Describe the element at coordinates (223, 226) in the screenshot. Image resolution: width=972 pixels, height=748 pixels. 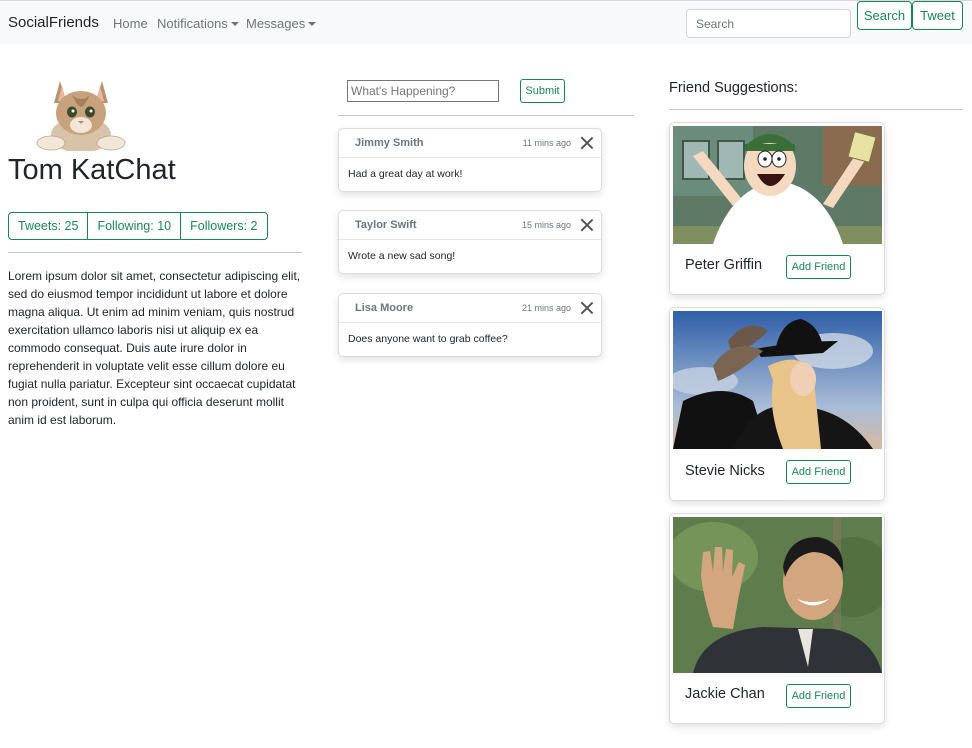
I see `followers-count-button: Followers: 2` at that location.